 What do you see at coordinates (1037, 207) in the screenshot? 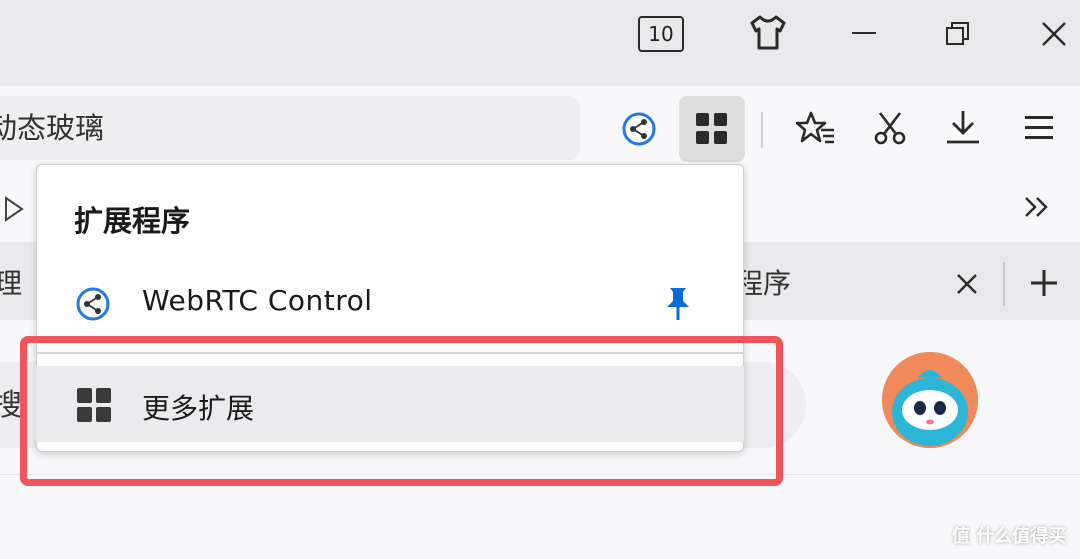
I see `more-bookmarks-chevron-icon` at bounding box center [1037, 207].